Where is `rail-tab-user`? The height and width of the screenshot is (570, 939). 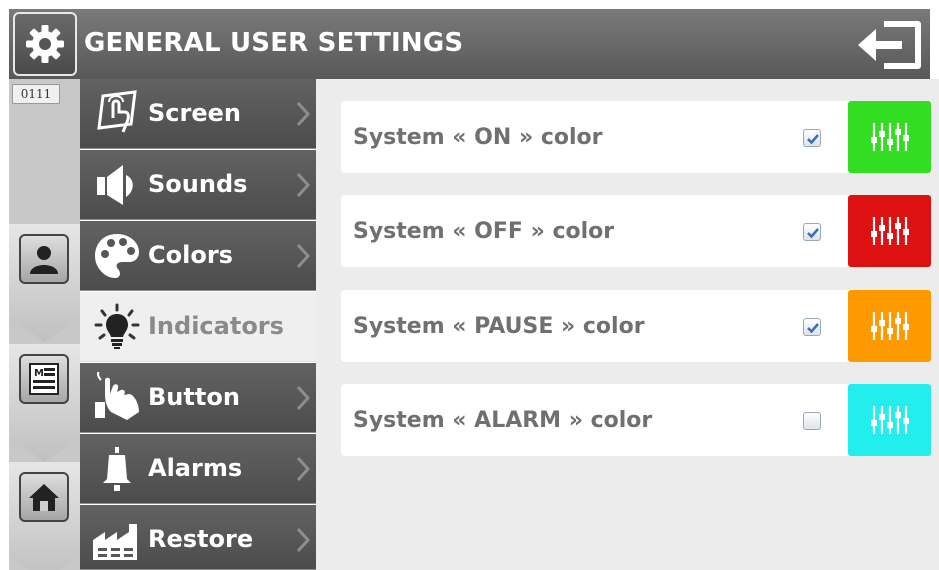
rail-tab-user is located at coordinates (44, 283).